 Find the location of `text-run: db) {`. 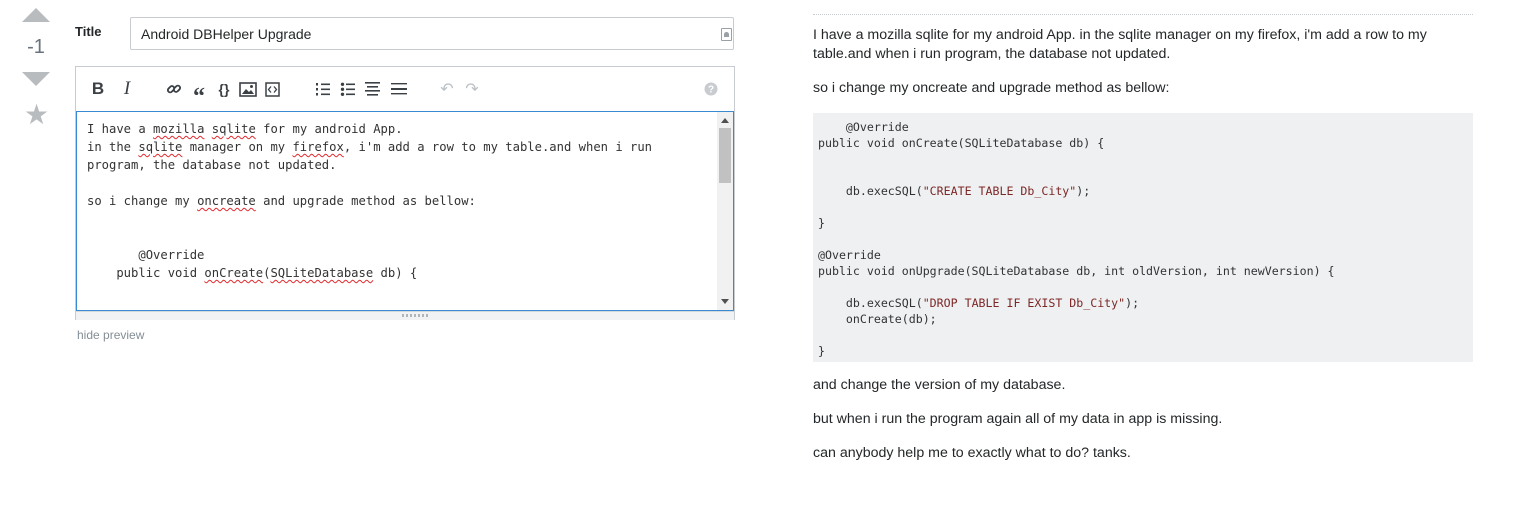

text-run: db) { is located at coordinates (395, 273).